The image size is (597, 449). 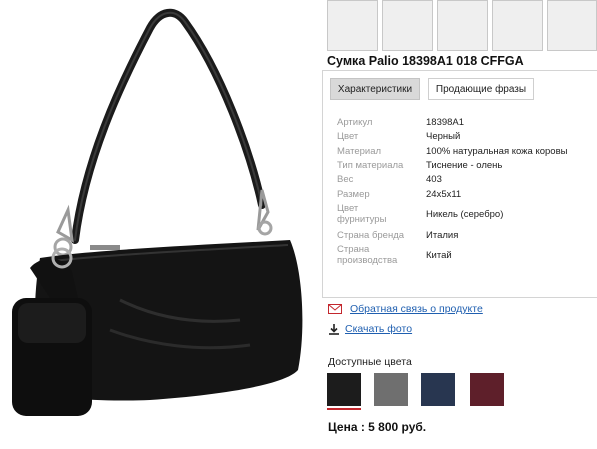 I want to click on spec-value-size: 24x5x11, so click(x=444, y=194).